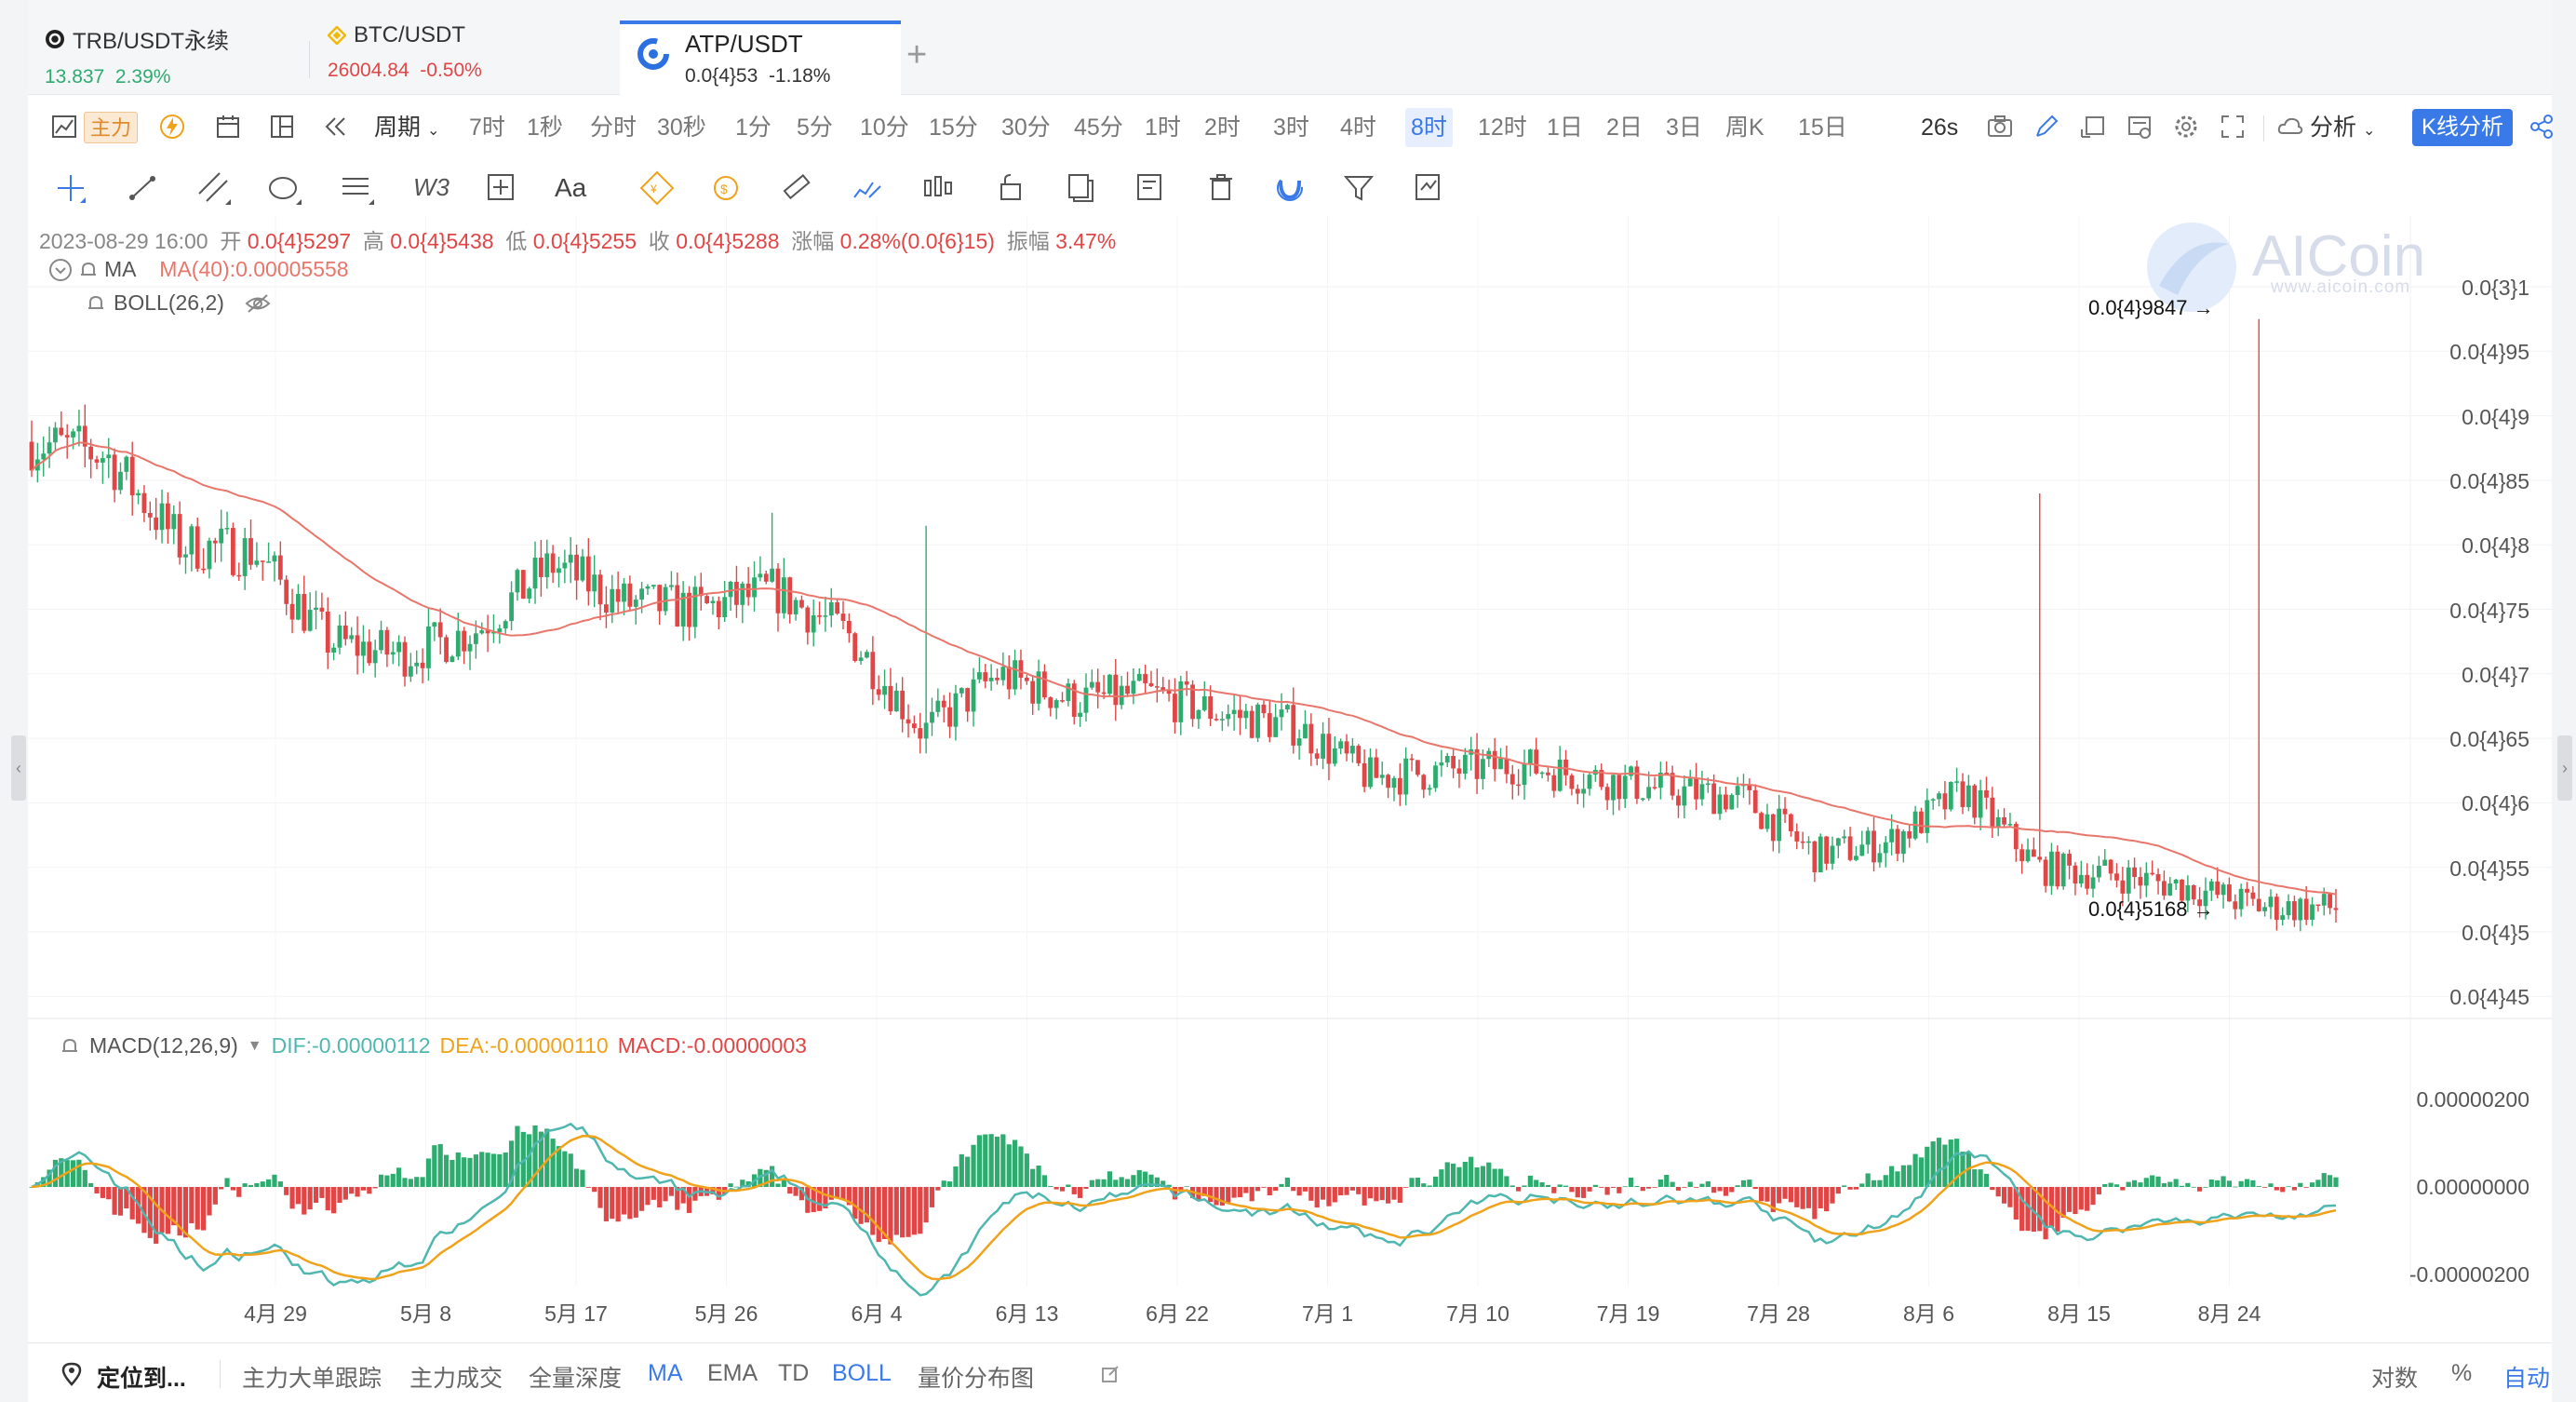  Describe the element at coordinates (111, 127) in the screenshot. I see `main-force-toggle: 主力` at that location.